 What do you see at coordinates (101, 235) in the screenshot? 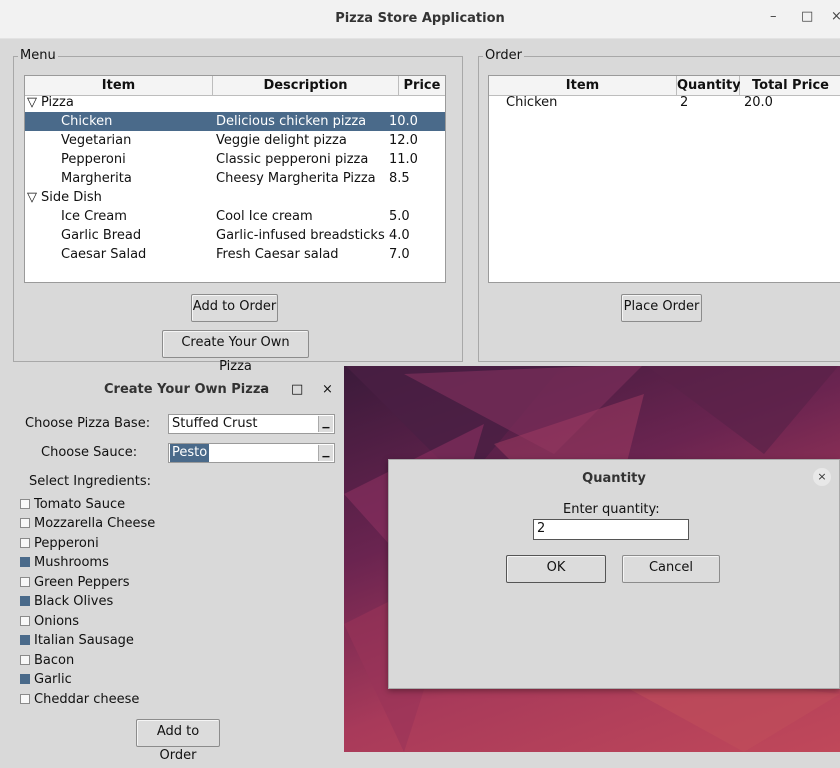
I see `cell-item: Garlic Bread` at bounding box center [101, 235].